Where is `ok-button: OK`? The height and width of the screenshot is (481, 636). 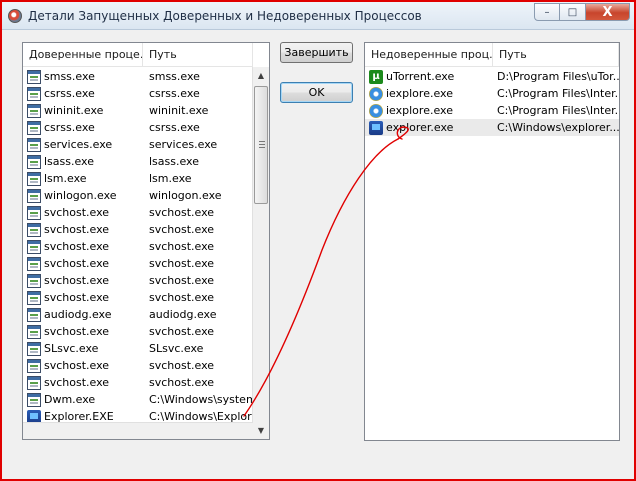 ok-button: OK is located at coordinates (316, 92).